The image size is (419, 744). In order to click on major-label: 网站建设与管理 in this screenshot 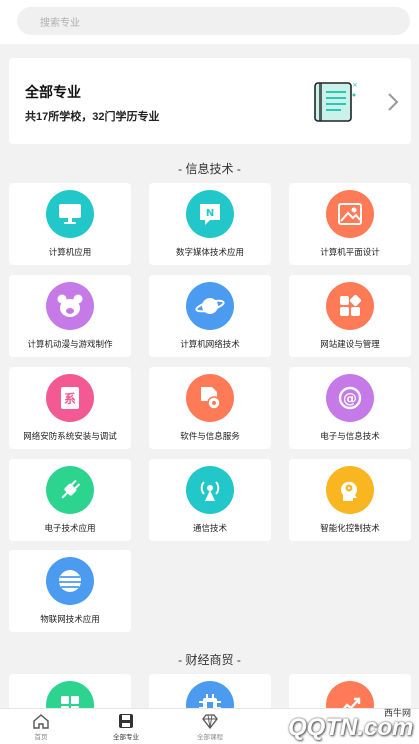, I will do `click(350, 344)`.